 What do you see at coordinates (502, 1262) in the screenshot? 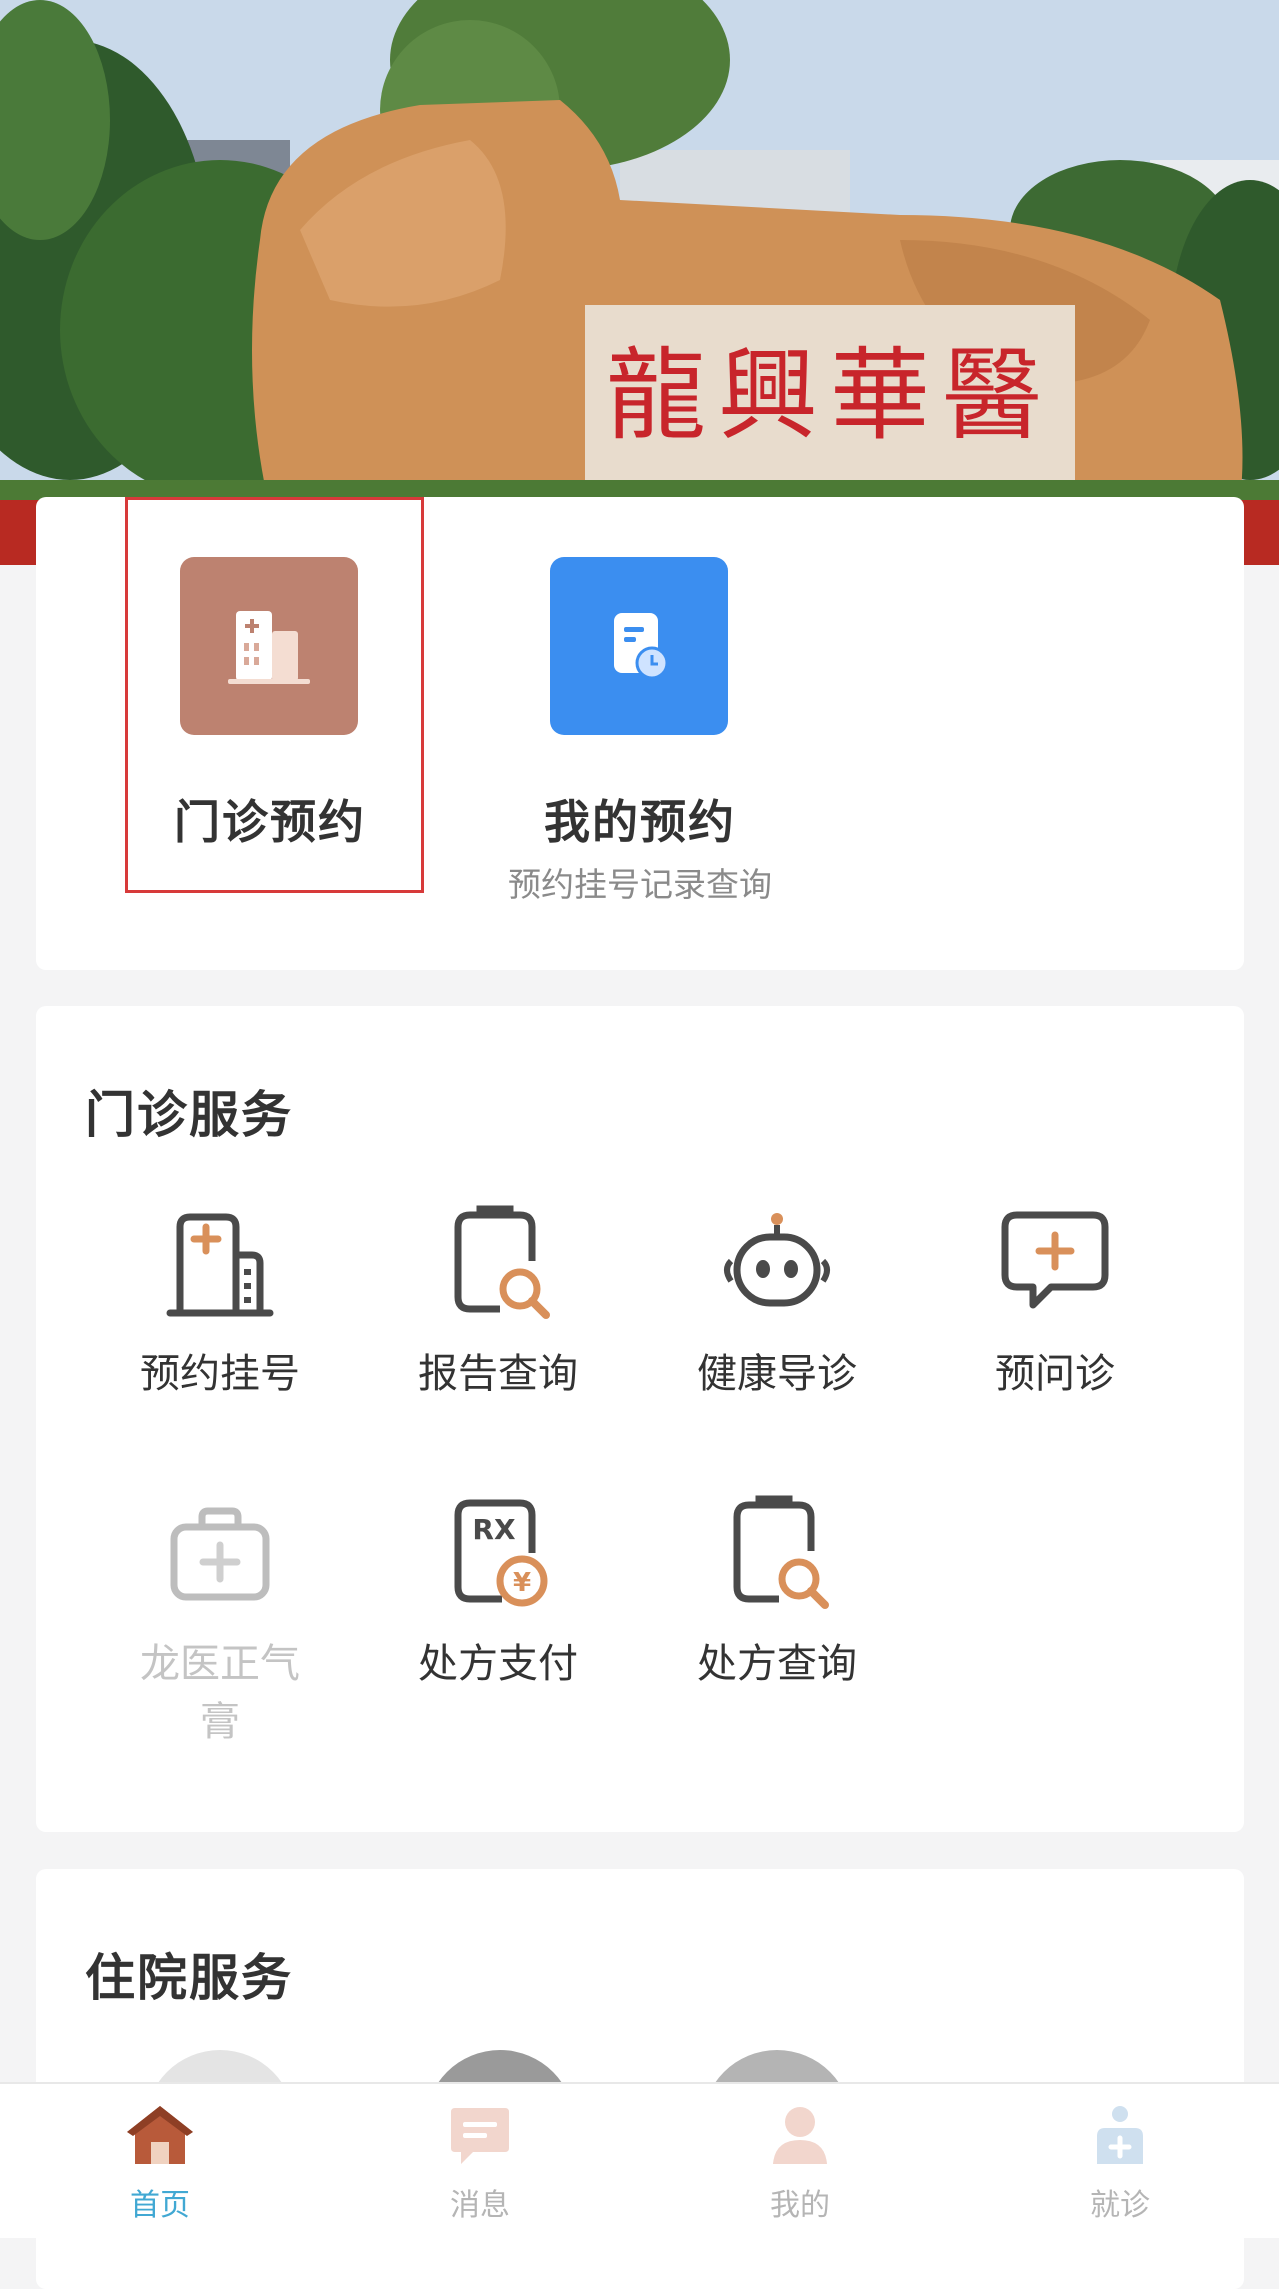
I see `report-search-icon` at bounding box center [502, 1262].